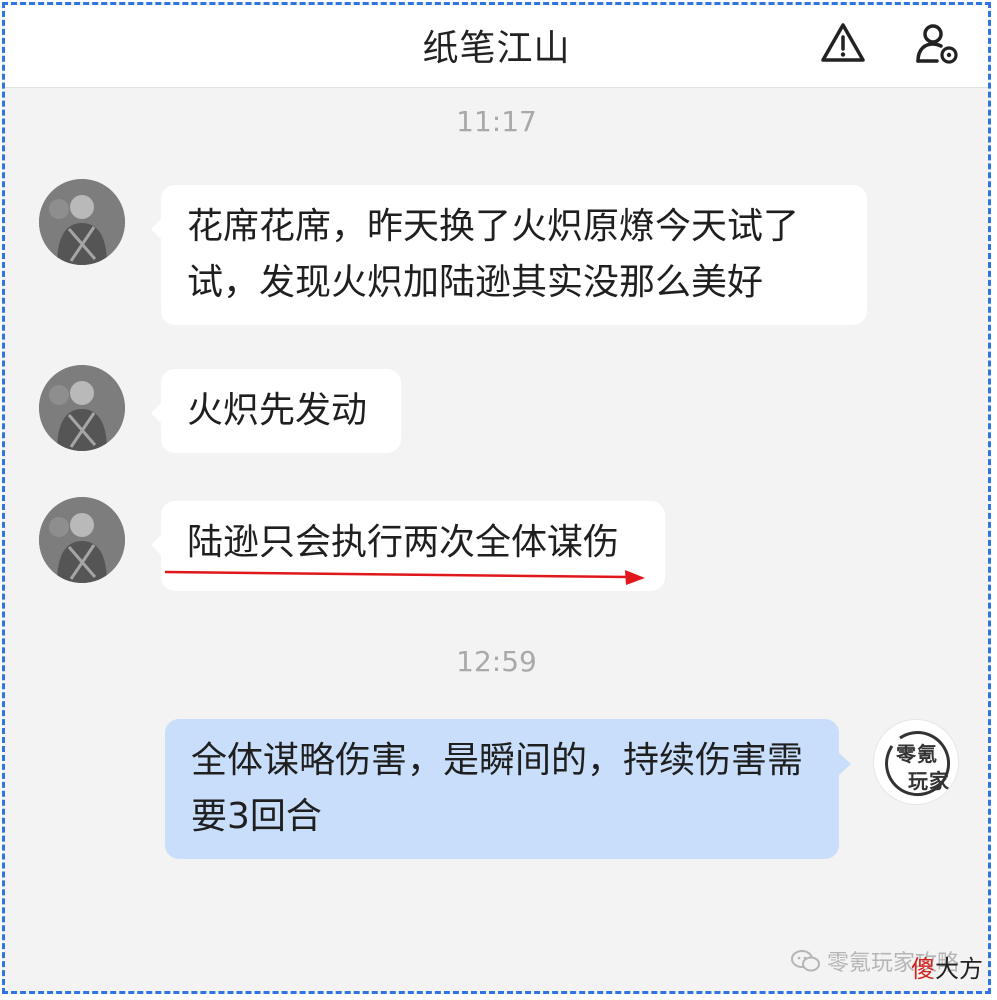 The width and height of the screenshot is (997, 1000). I want to click on stamp-text: 傻大方, so click(947, 966).